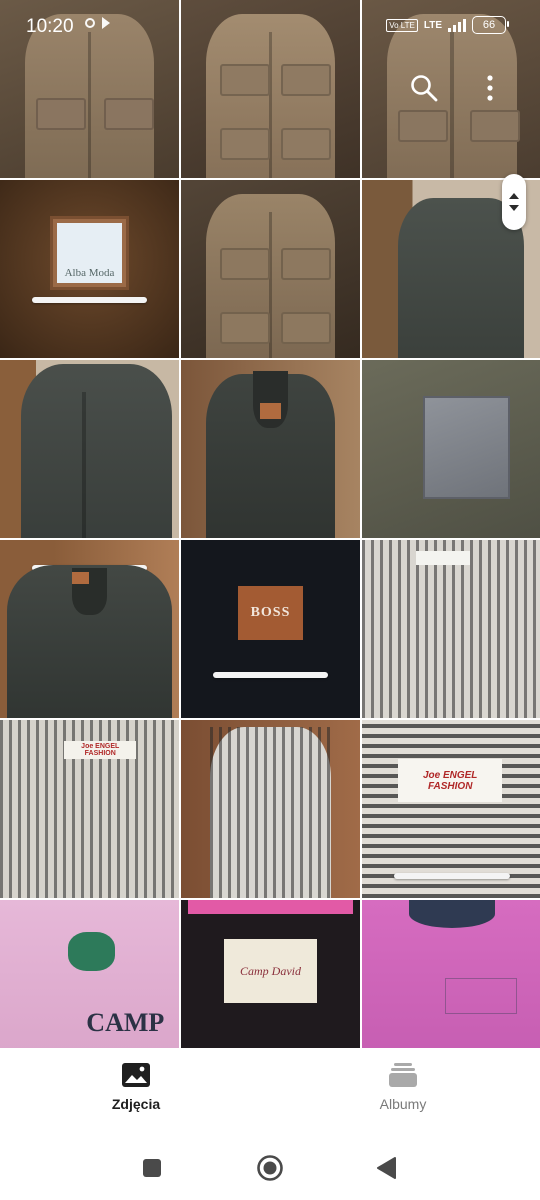 Image resolution: width=540 pixels, height=1200 pixels. I want to click on nav-albums: Albumy, so click(403, 1087).